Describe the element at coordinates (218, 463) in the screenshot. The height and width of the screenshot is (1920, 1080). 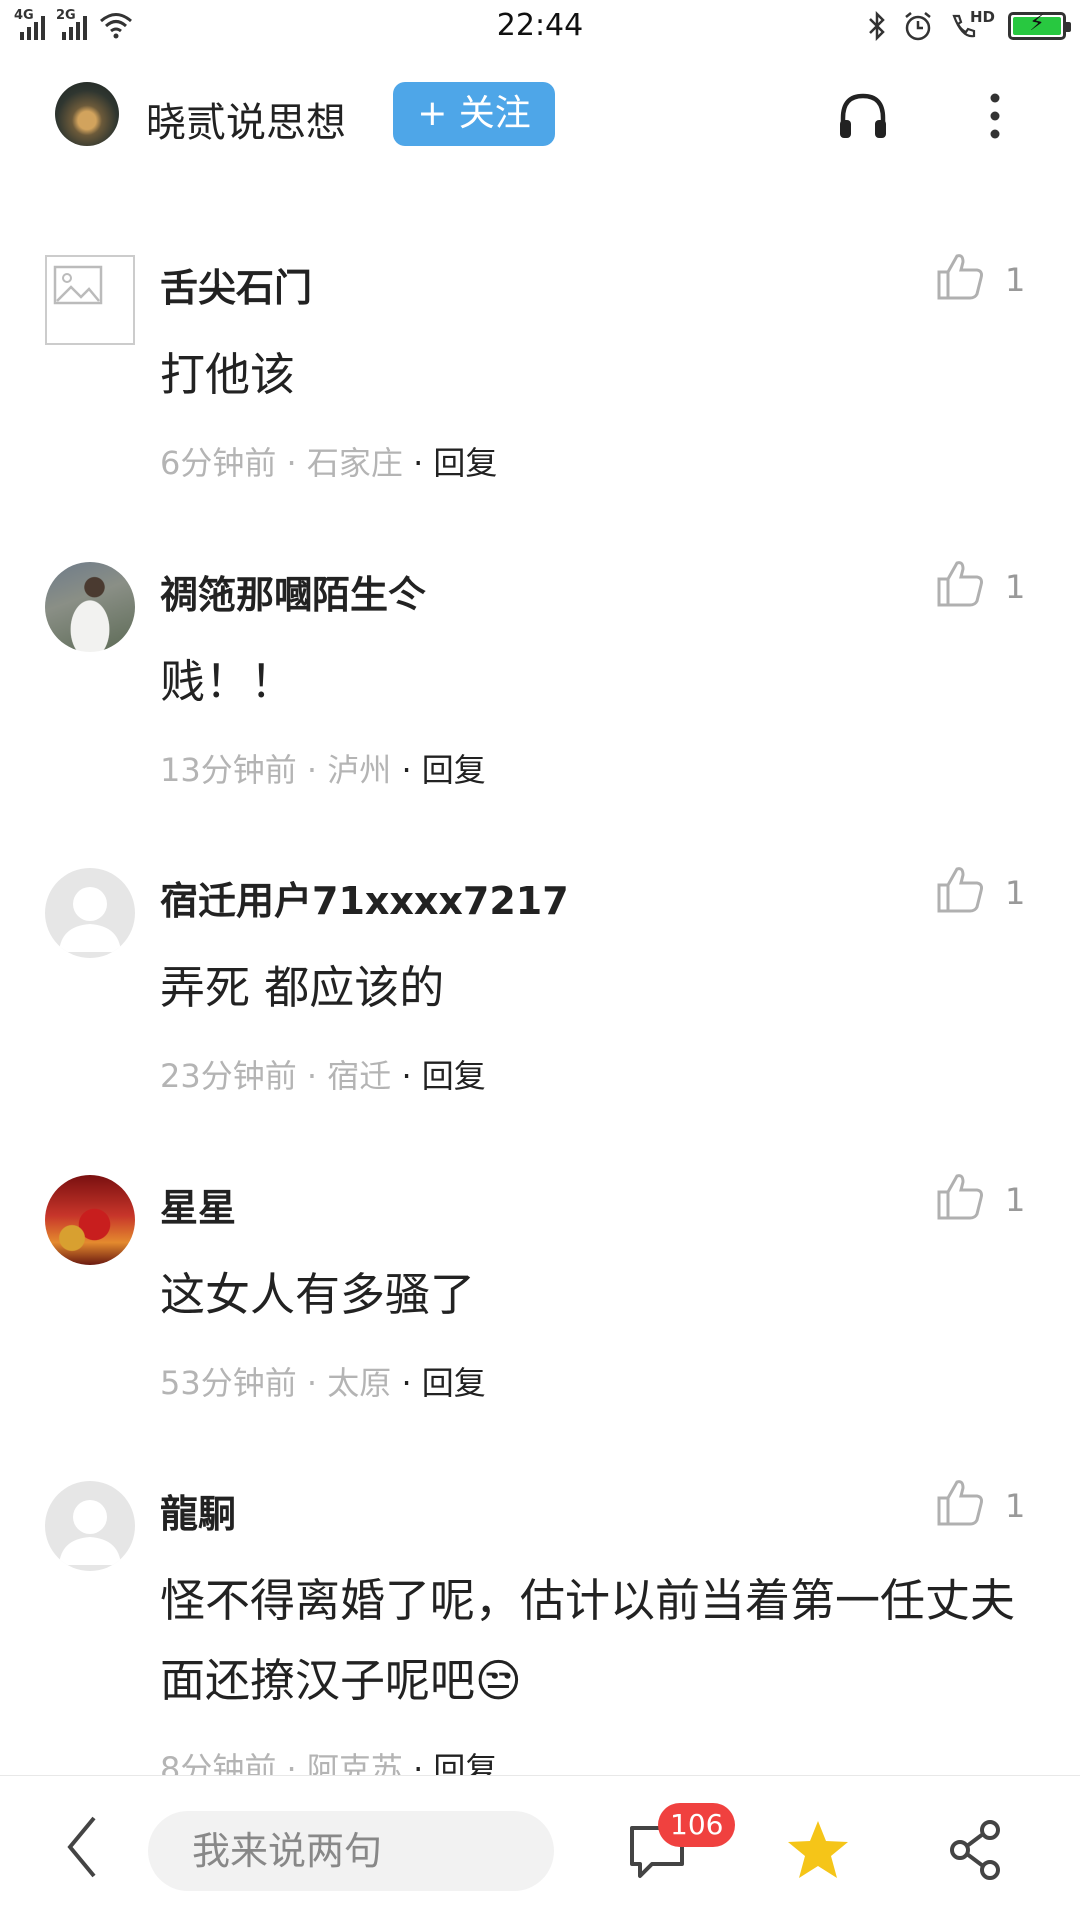
I see `comment-time: 6分钟前` at that location.